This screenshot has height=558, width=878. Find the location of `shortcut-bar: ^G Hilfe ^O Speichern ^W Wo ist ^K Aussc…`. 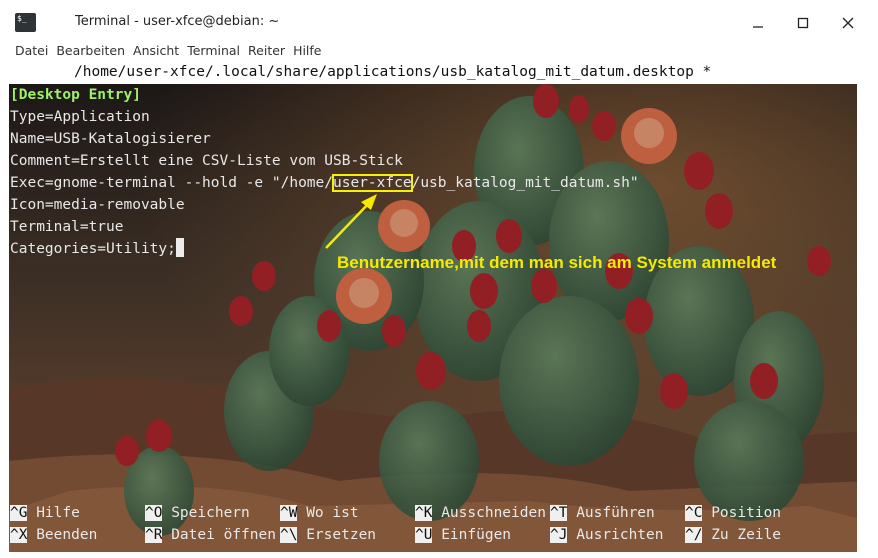

shortcut-bar: ^G Hilfe ^O Speichern ^W Wo ist ^K Aussc… is located at coordinates (415, 524).